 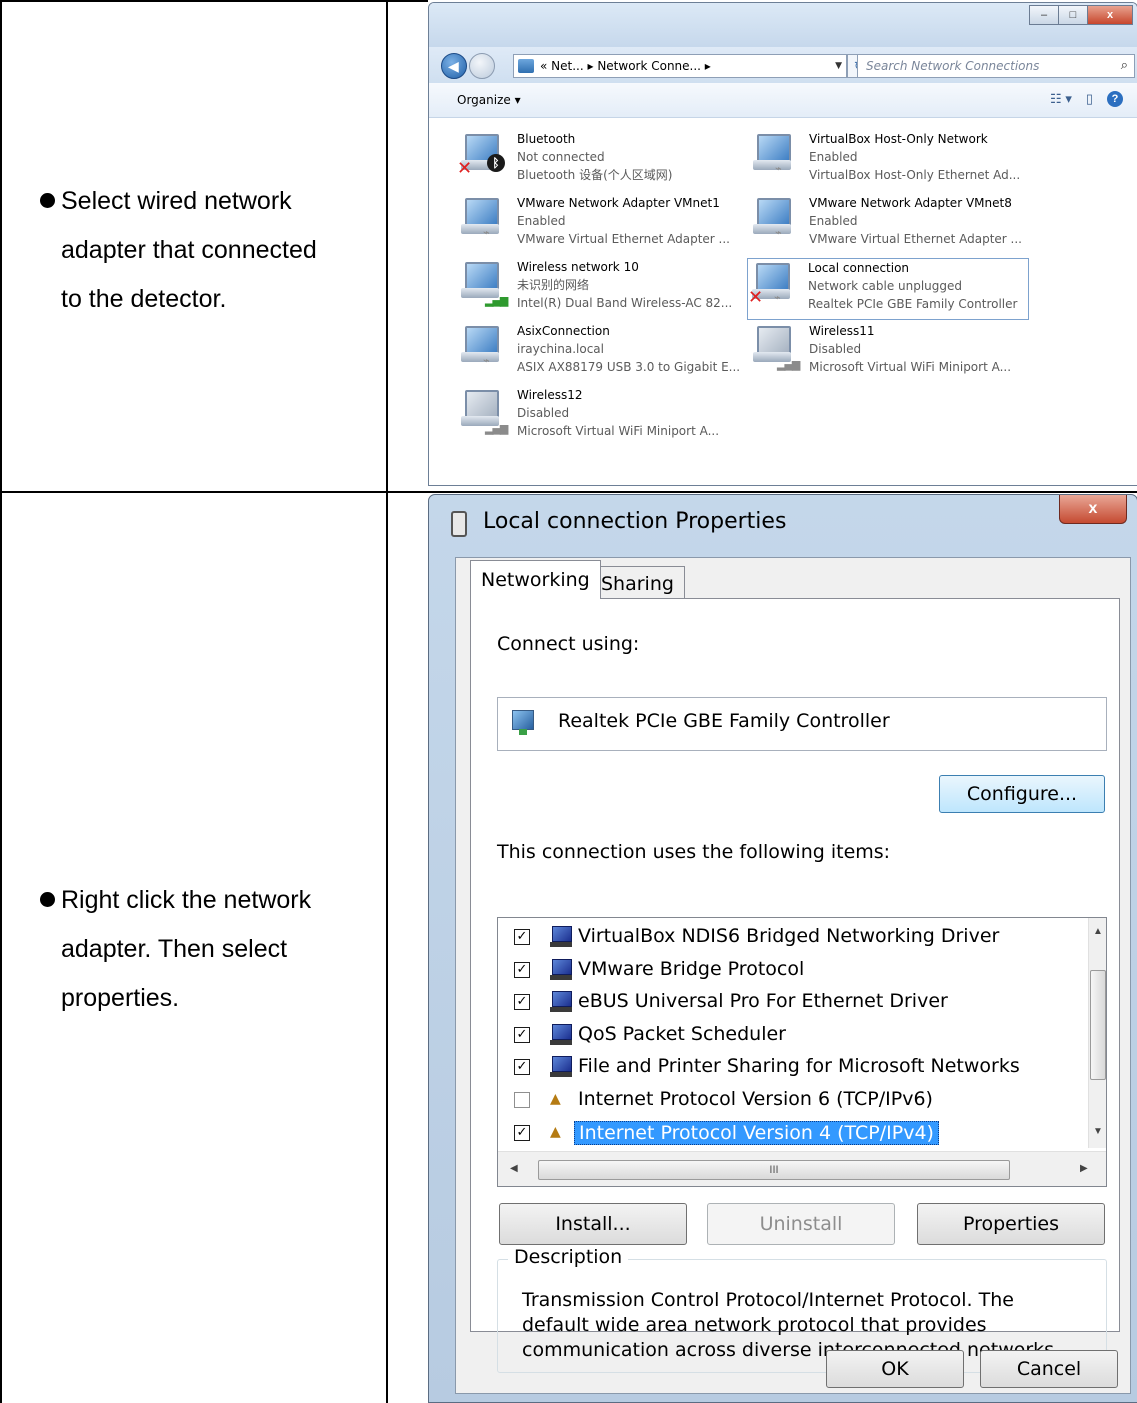 I want to click on search-input: Search Network Connections ⌕, so click(x=996, y=66).